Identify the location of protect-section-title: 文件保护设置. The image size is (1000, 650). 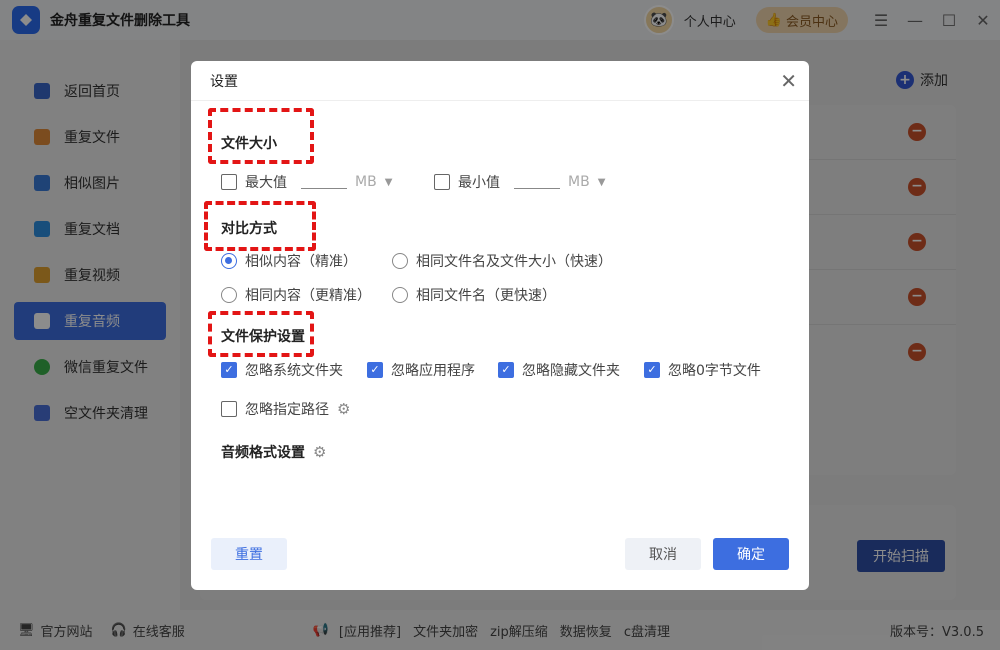
(263, 337).